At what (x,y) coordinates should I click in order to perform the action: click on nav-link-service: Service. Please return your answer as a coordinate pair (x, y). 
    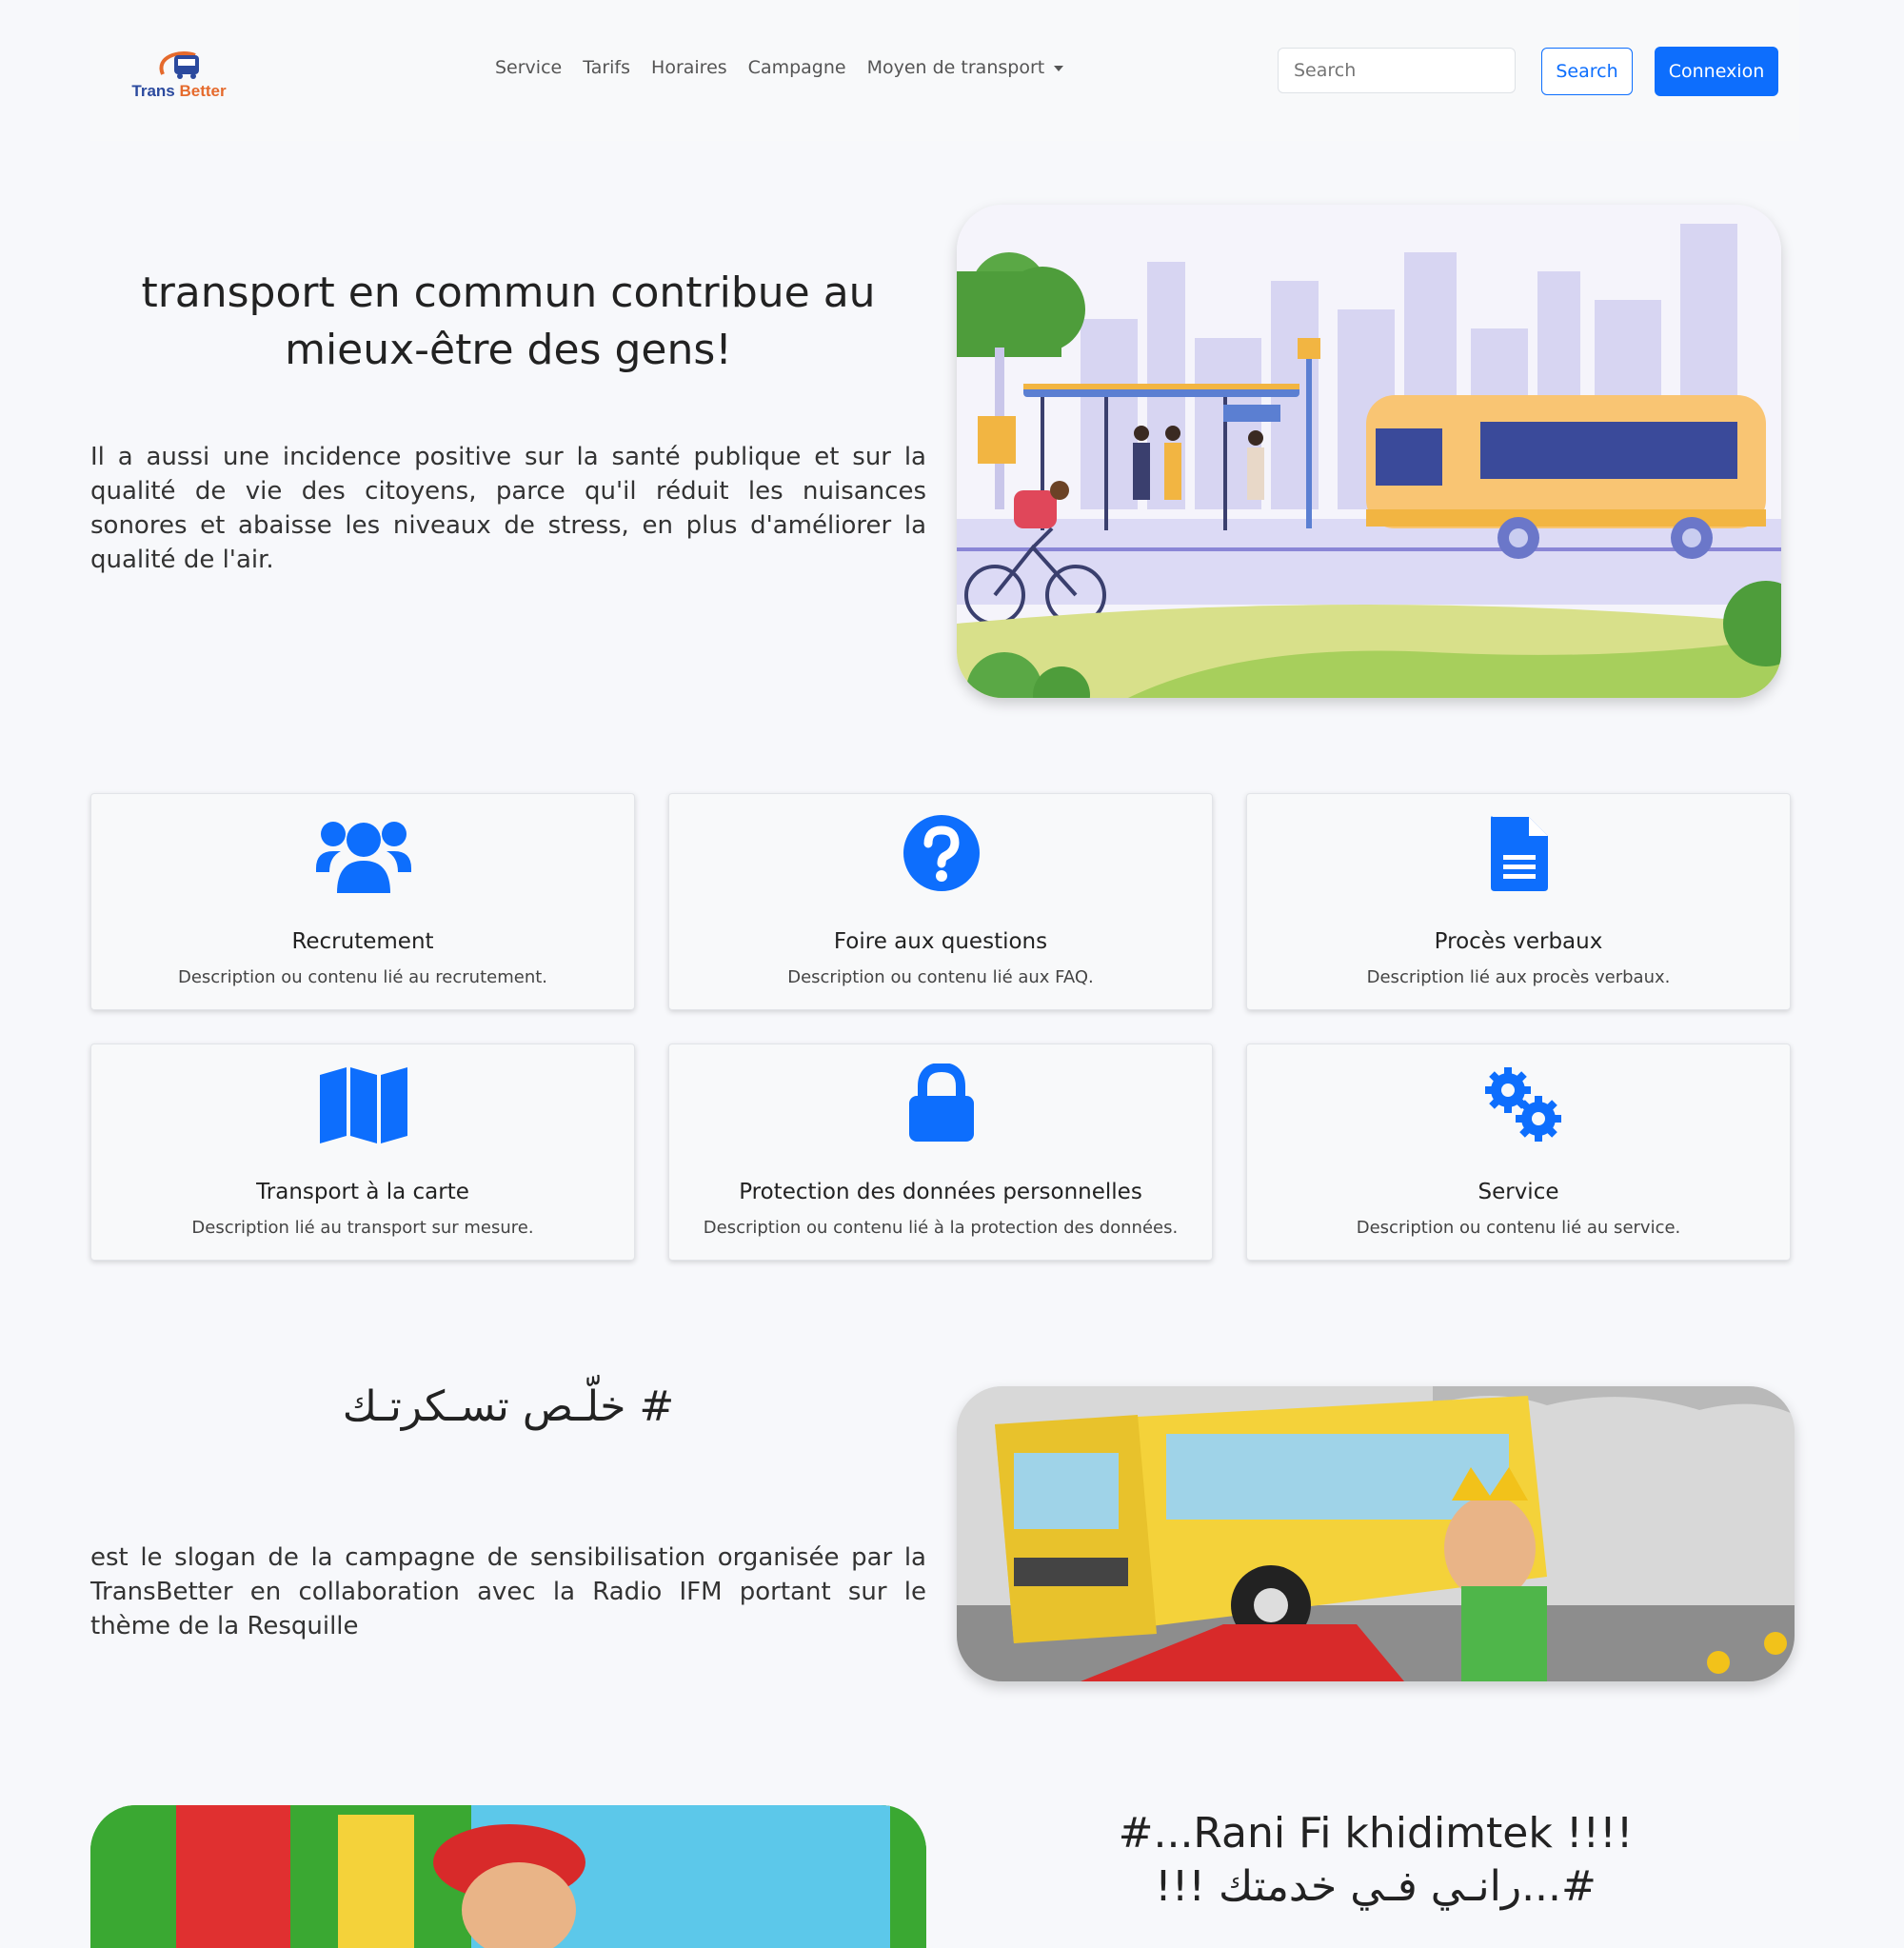
    Looking at the image, I should click on (528, 67).